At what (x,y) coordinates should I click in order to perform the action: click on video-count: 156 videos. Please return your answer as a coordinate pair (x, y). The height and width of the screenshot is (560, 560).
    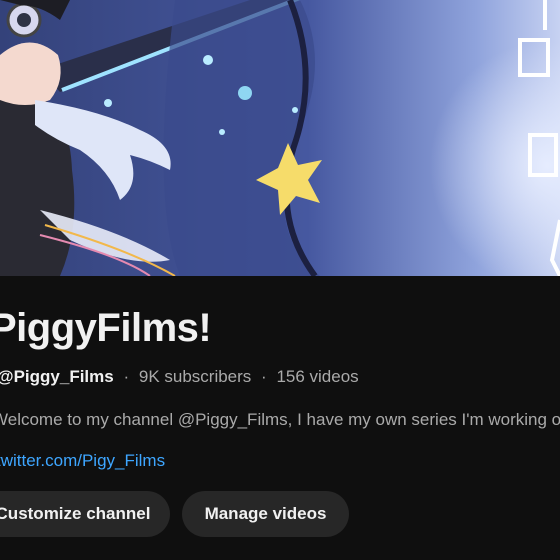
    Looking at the image, I should click on (317, 376).